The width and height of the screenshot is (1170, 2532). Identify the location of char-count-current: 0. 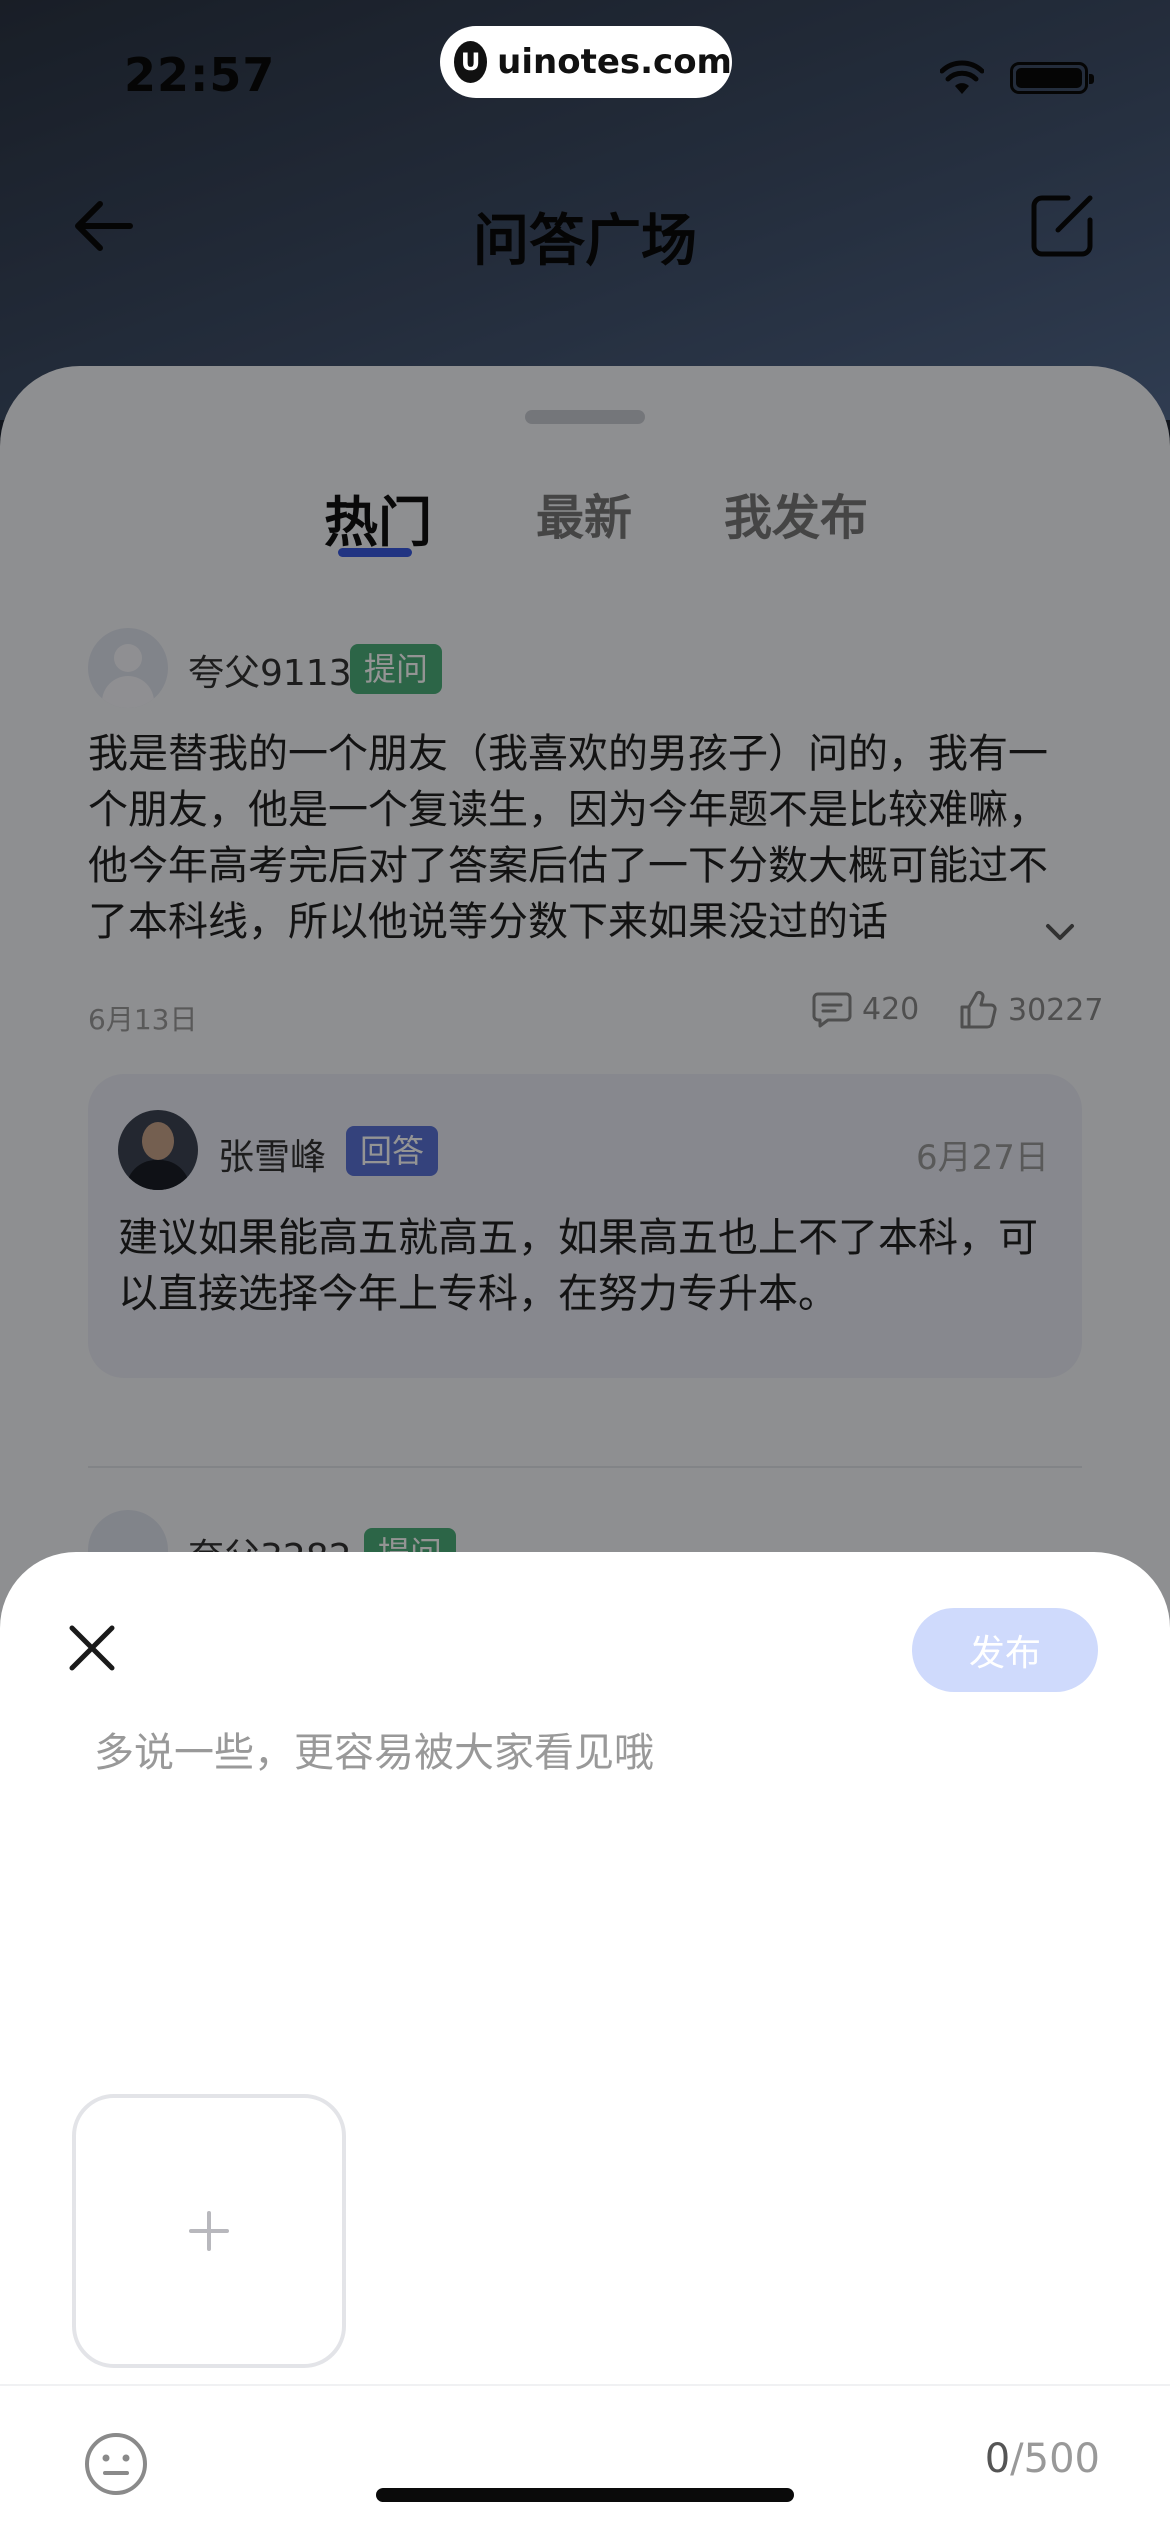
(997, 2459).